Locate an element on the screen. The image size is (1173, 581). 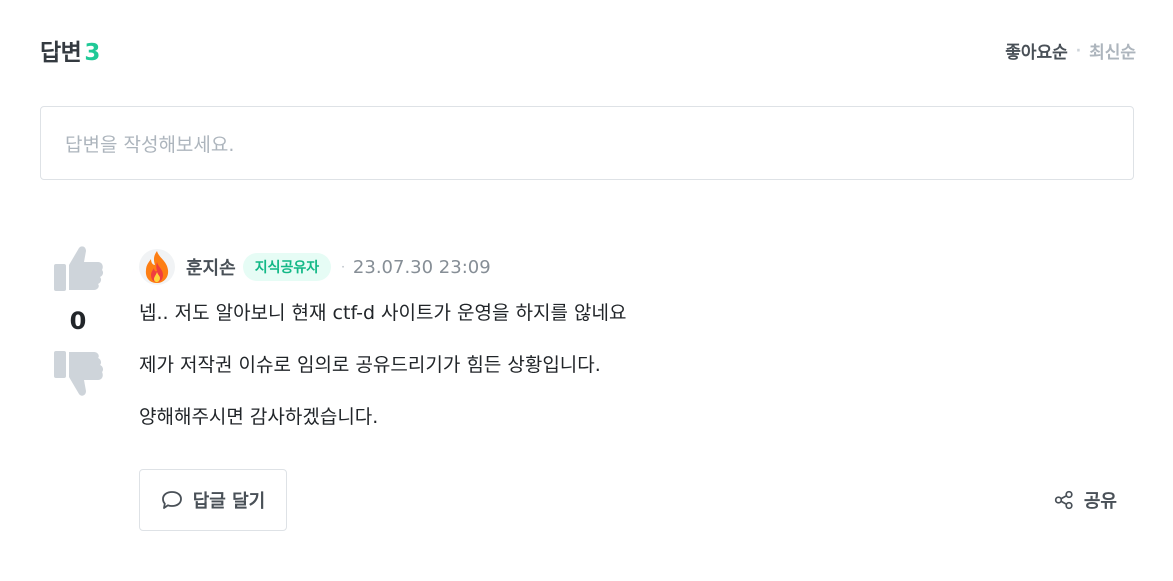
answers-count: 3 is located at coordinates (92, 53).